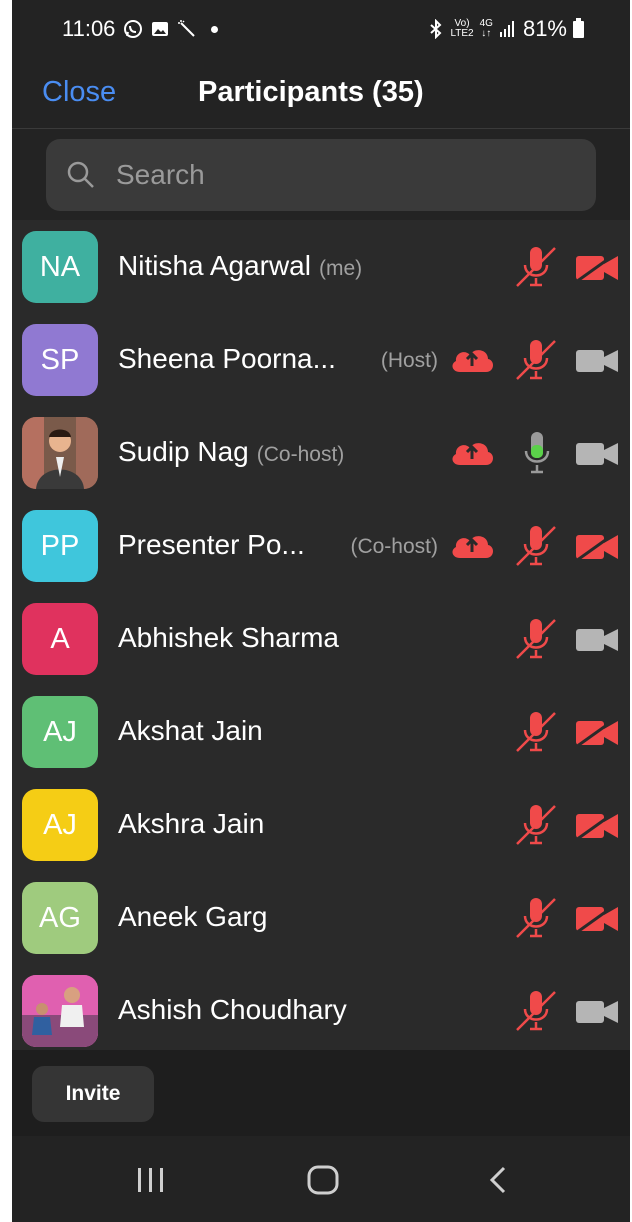  I want to click on battery-percent: 81%, so click(544, 28).